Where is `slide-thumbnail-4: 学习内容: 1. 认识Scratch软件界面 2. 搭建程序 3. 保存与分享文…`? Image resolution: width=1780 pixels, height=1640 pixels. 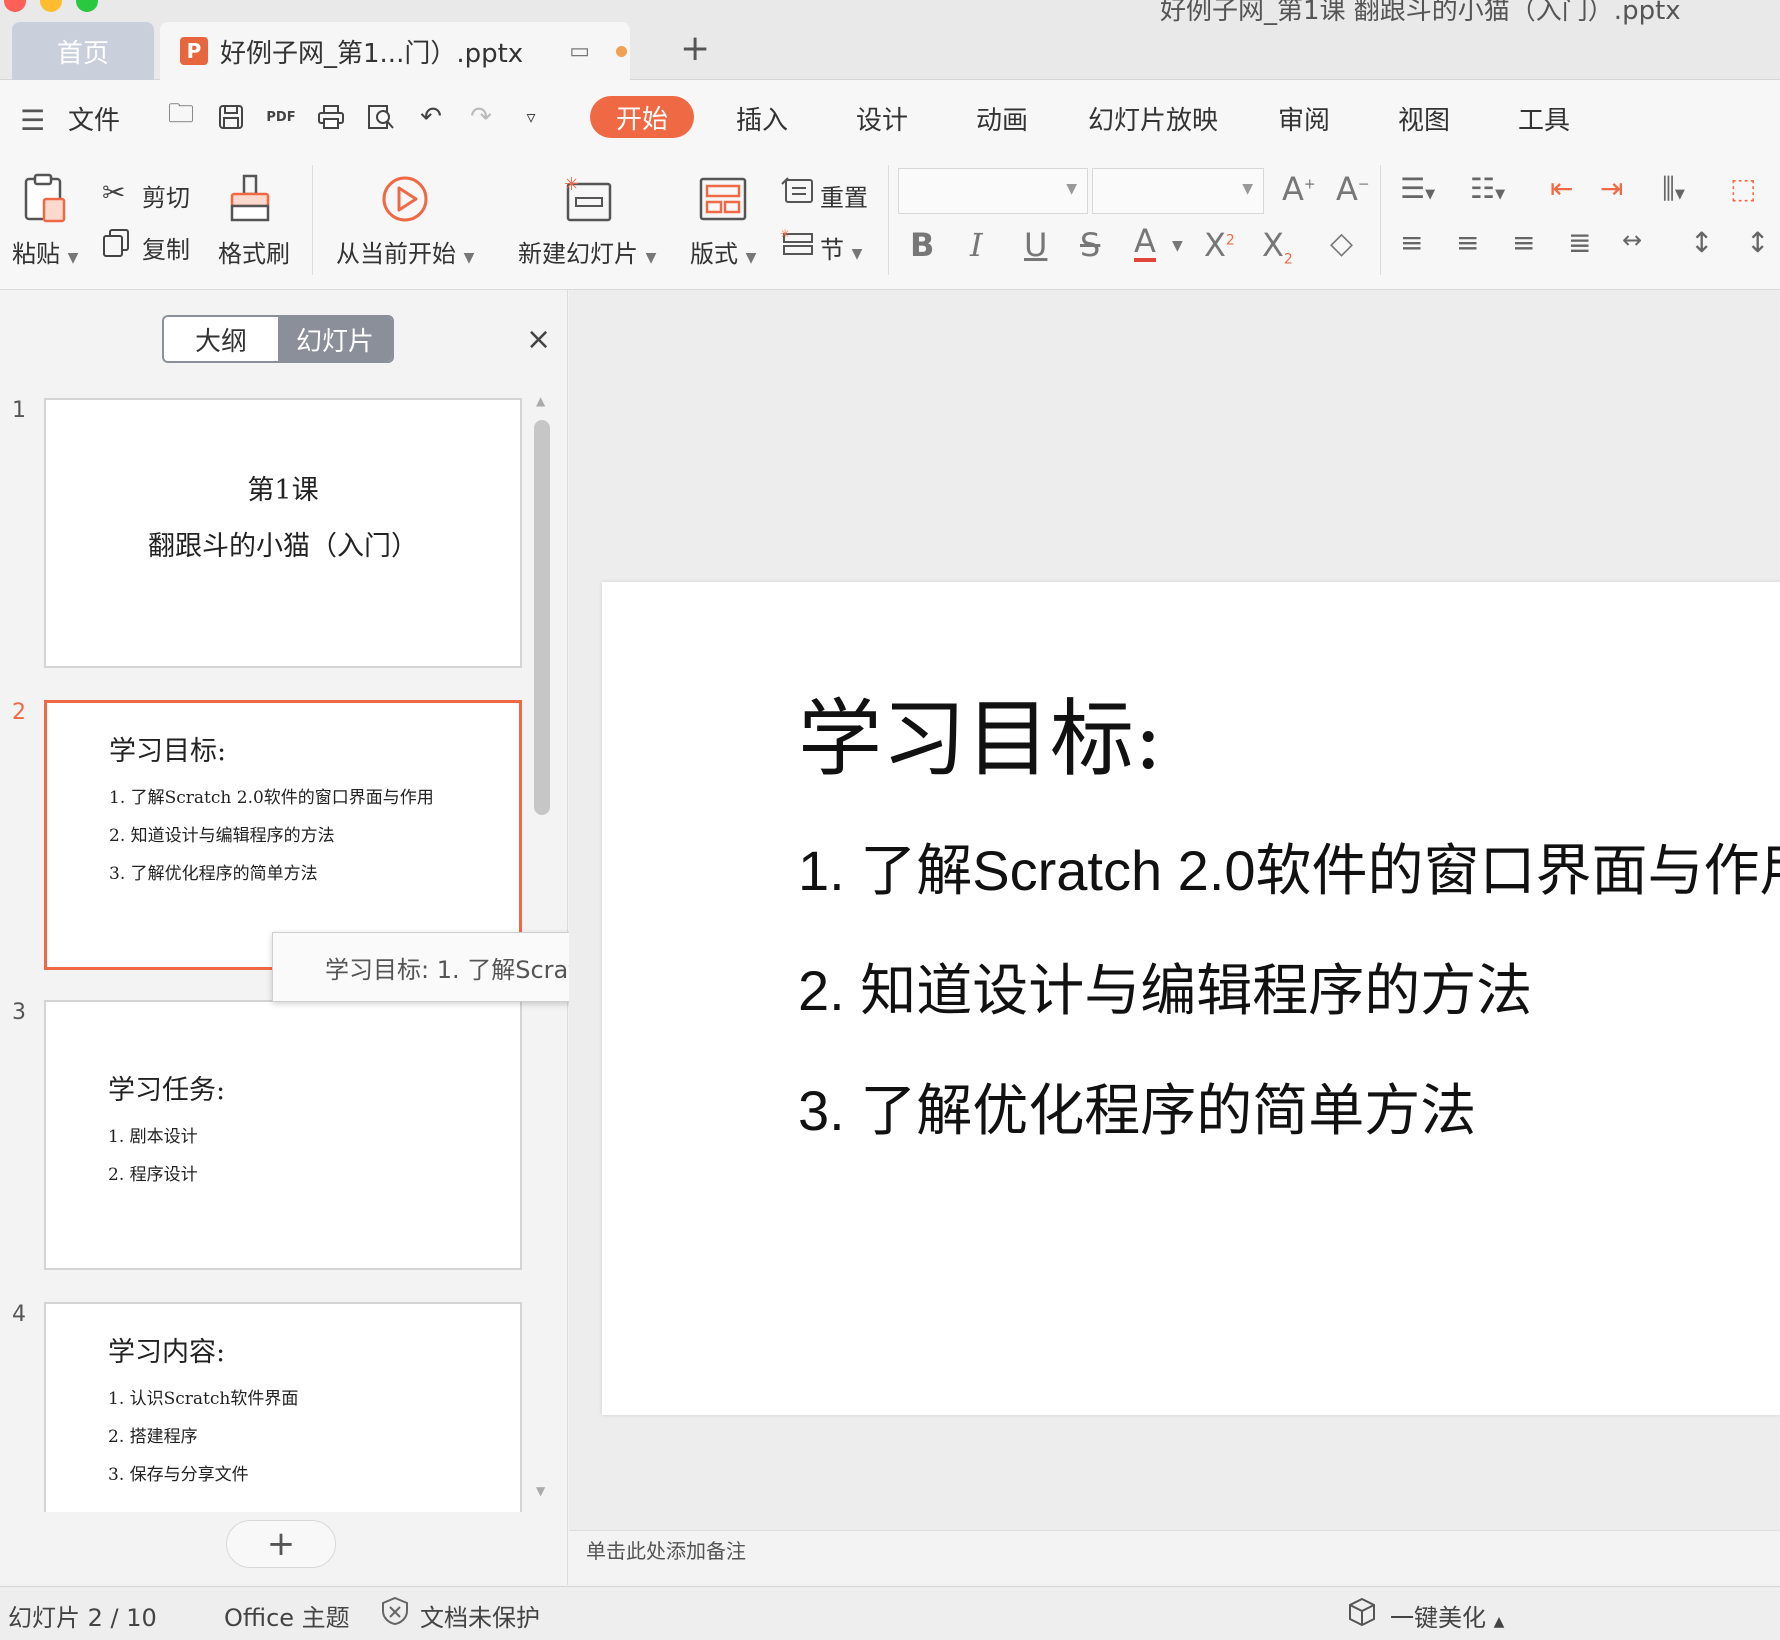
slide-thumbnail-4: 学习内容: 1. 认识Scratch软件界面 2. 搭建程序 3. 保存与分享文… is located at coordinates (283, 1407).